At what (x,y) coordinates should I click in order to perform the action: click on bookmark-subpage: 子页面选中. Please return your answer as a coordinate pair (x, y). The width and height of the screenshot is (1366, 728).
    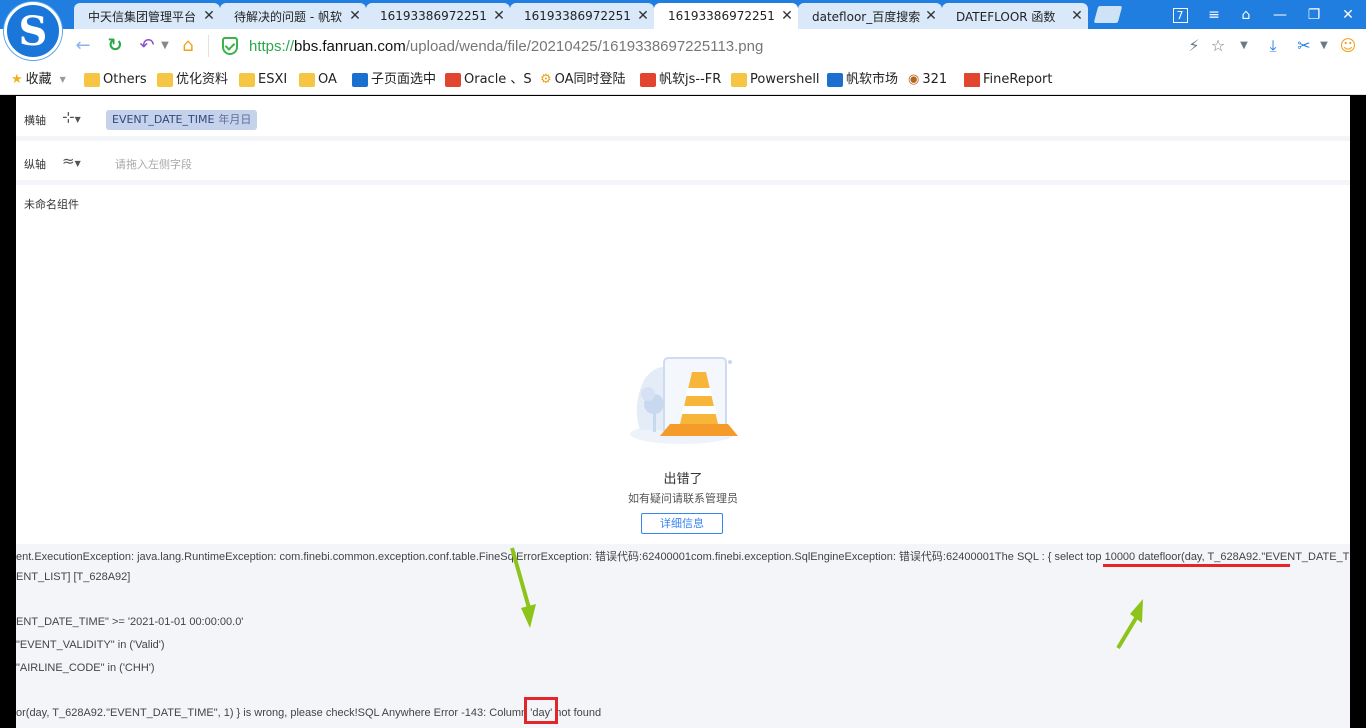
    Looking at the image, I should click on (394, 80).